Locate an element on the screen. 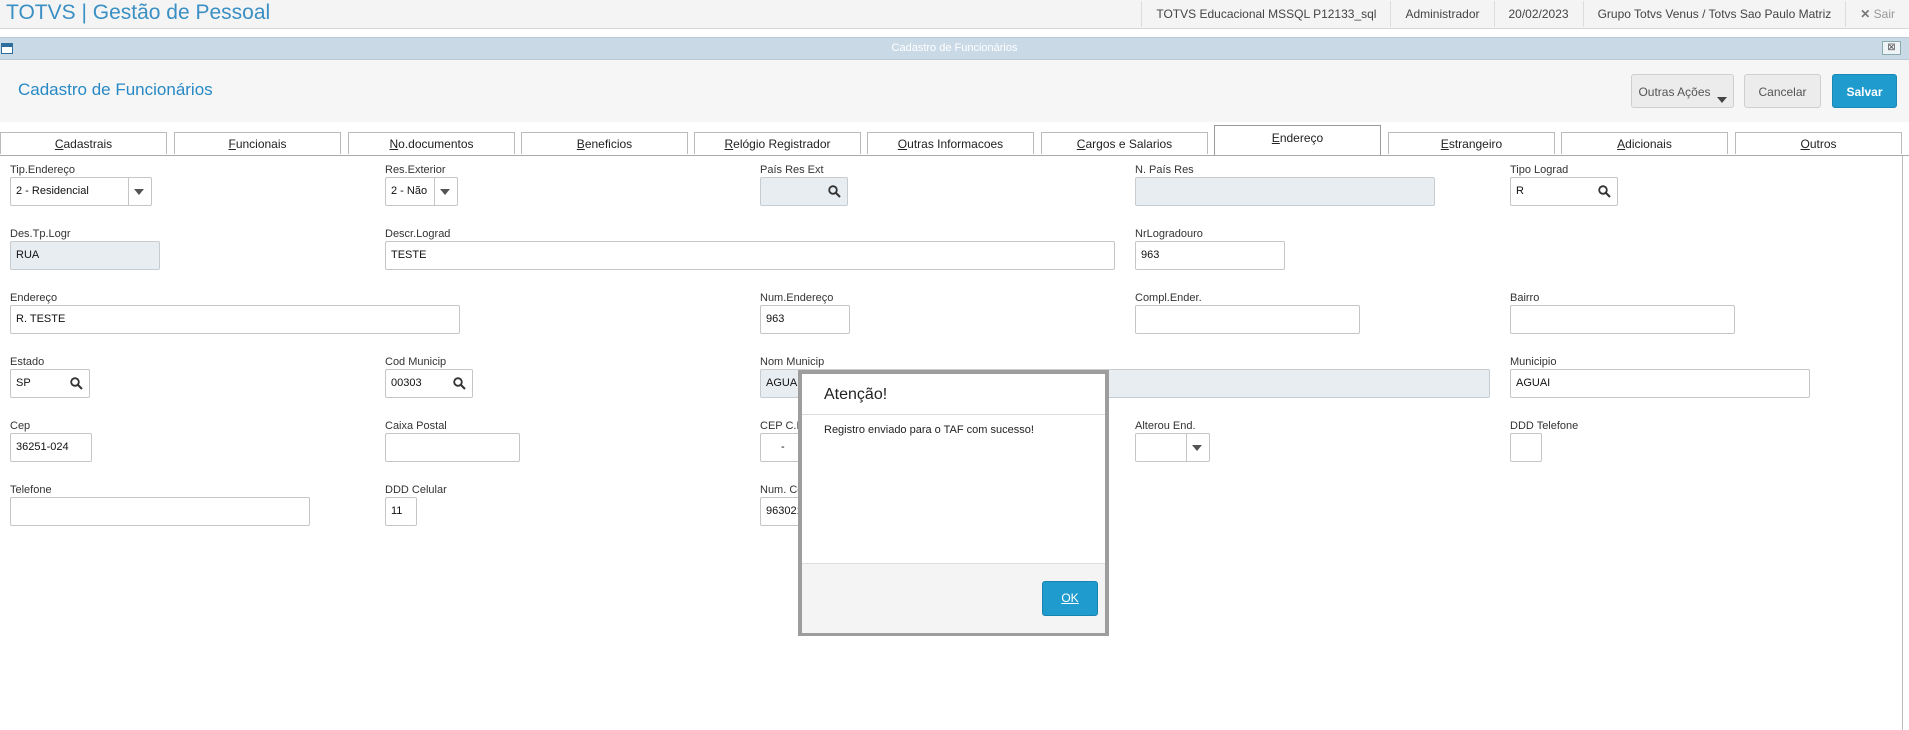 Image resolution: width=1909 pixels, height=730 pixels. tipo-lograd-value: R is located at coordinates (1520, 191).